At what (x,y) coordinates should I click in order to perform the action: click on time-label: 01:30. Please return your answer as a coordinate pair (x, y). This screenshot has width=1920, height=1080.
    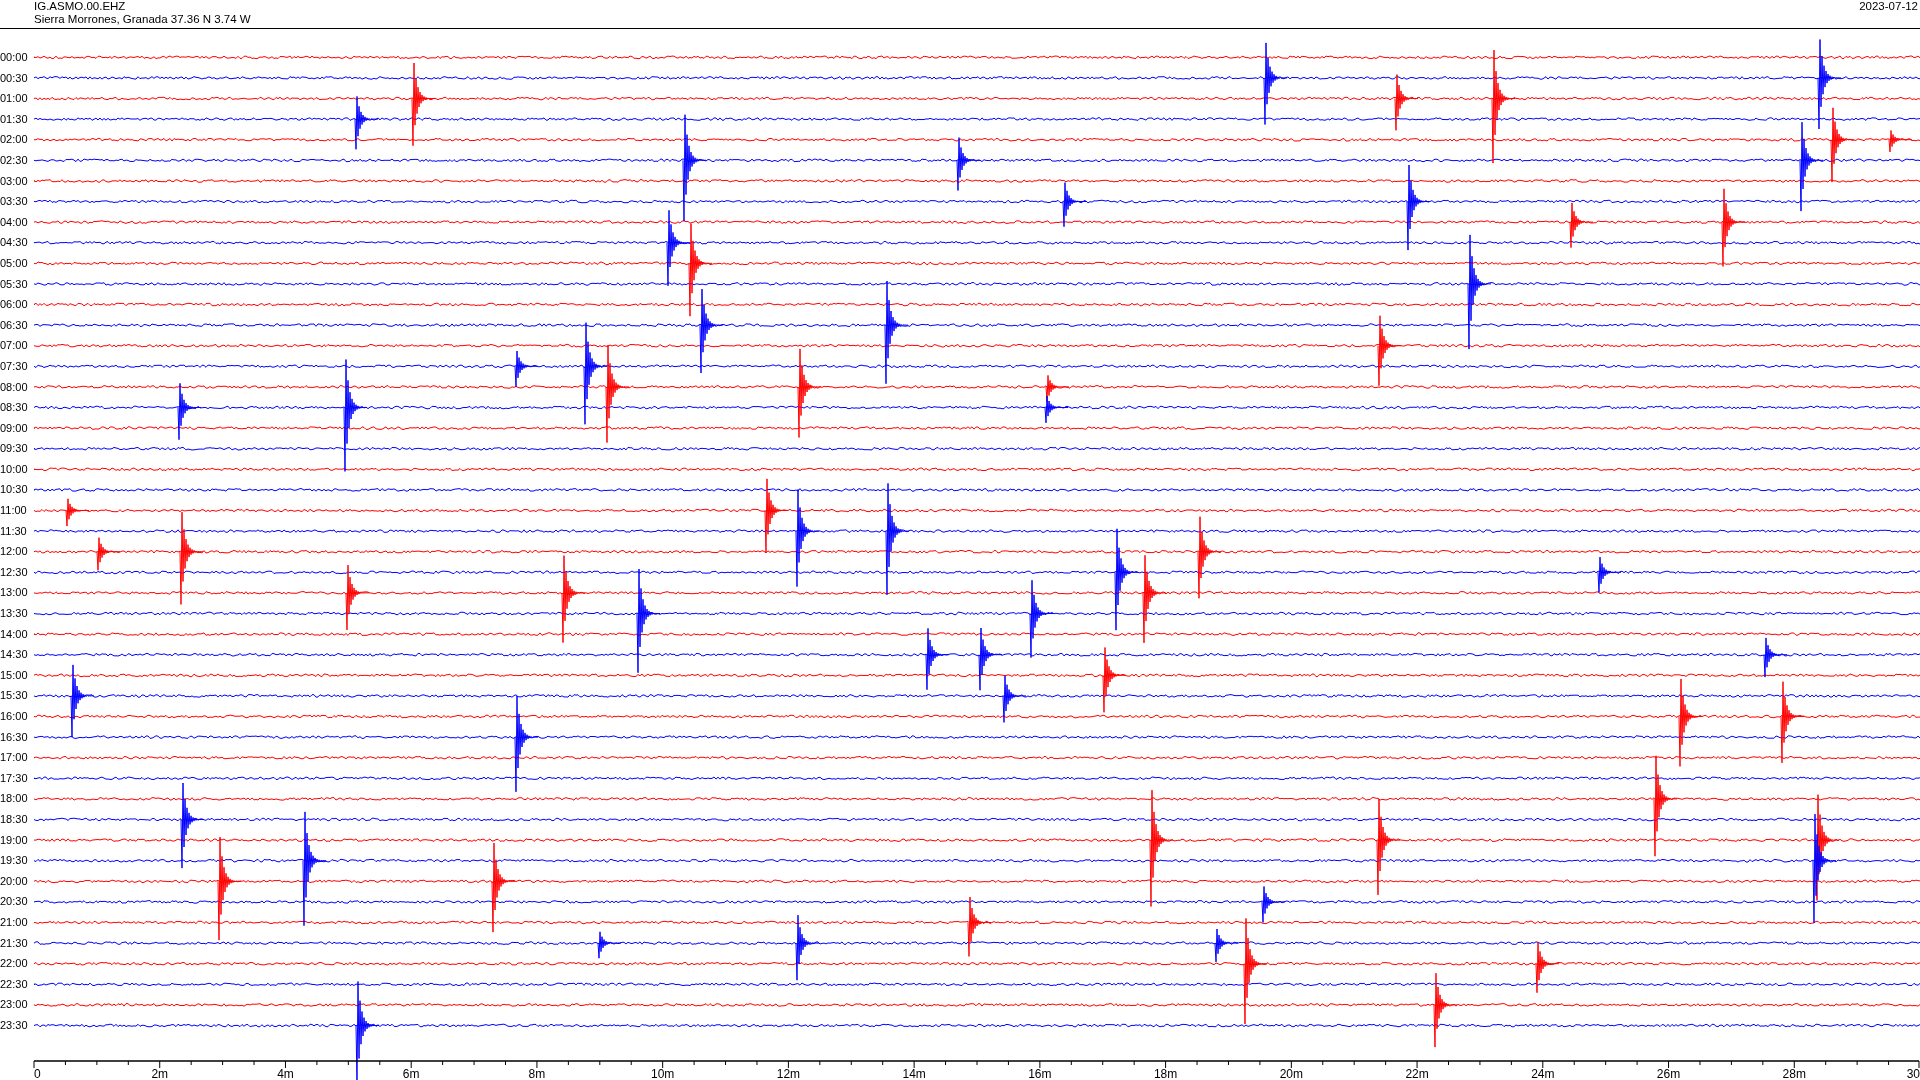
    Looking at the image, I should click on (14, 119).